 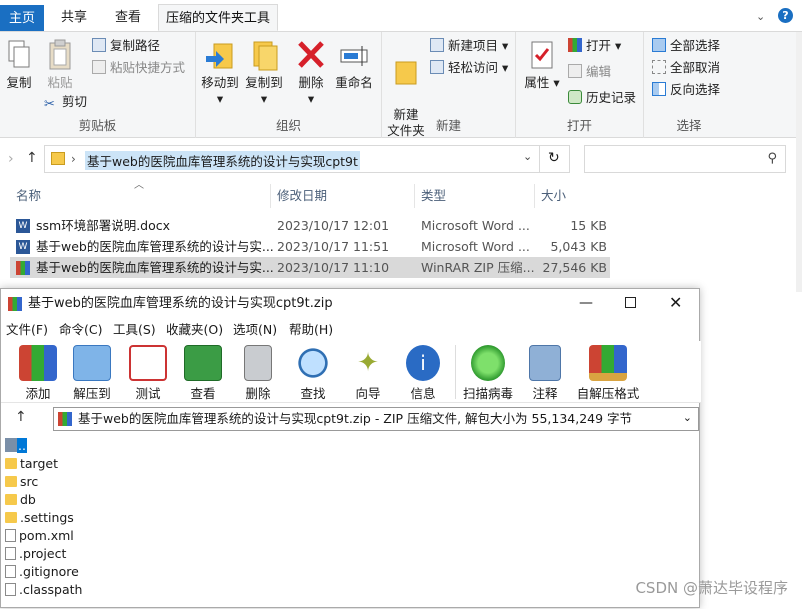 I want to click on winrar-app-icon, so click(x=15, y=304).